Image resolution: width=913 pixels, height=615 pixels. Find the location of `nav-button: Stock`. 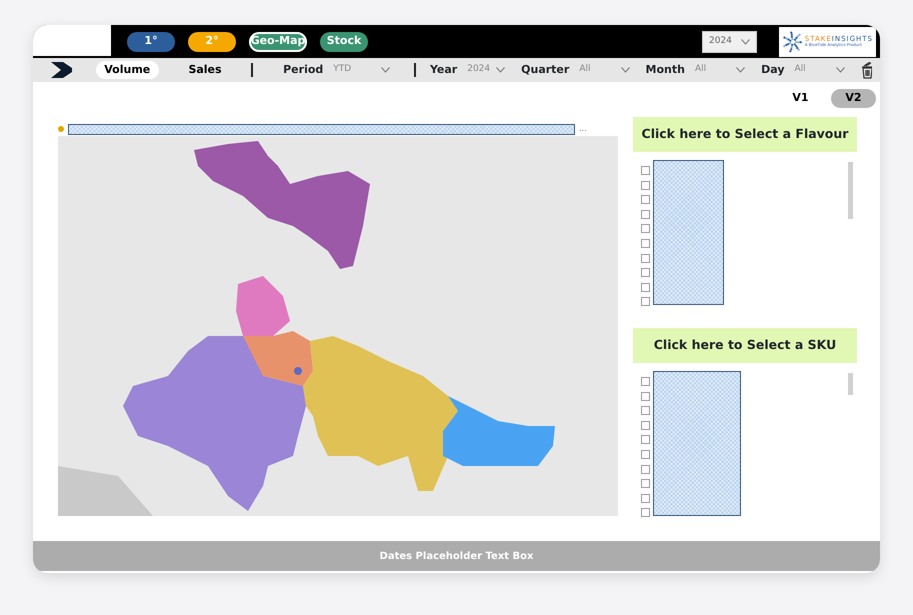

nav-button: Stock is located at coordinates (344, 42).